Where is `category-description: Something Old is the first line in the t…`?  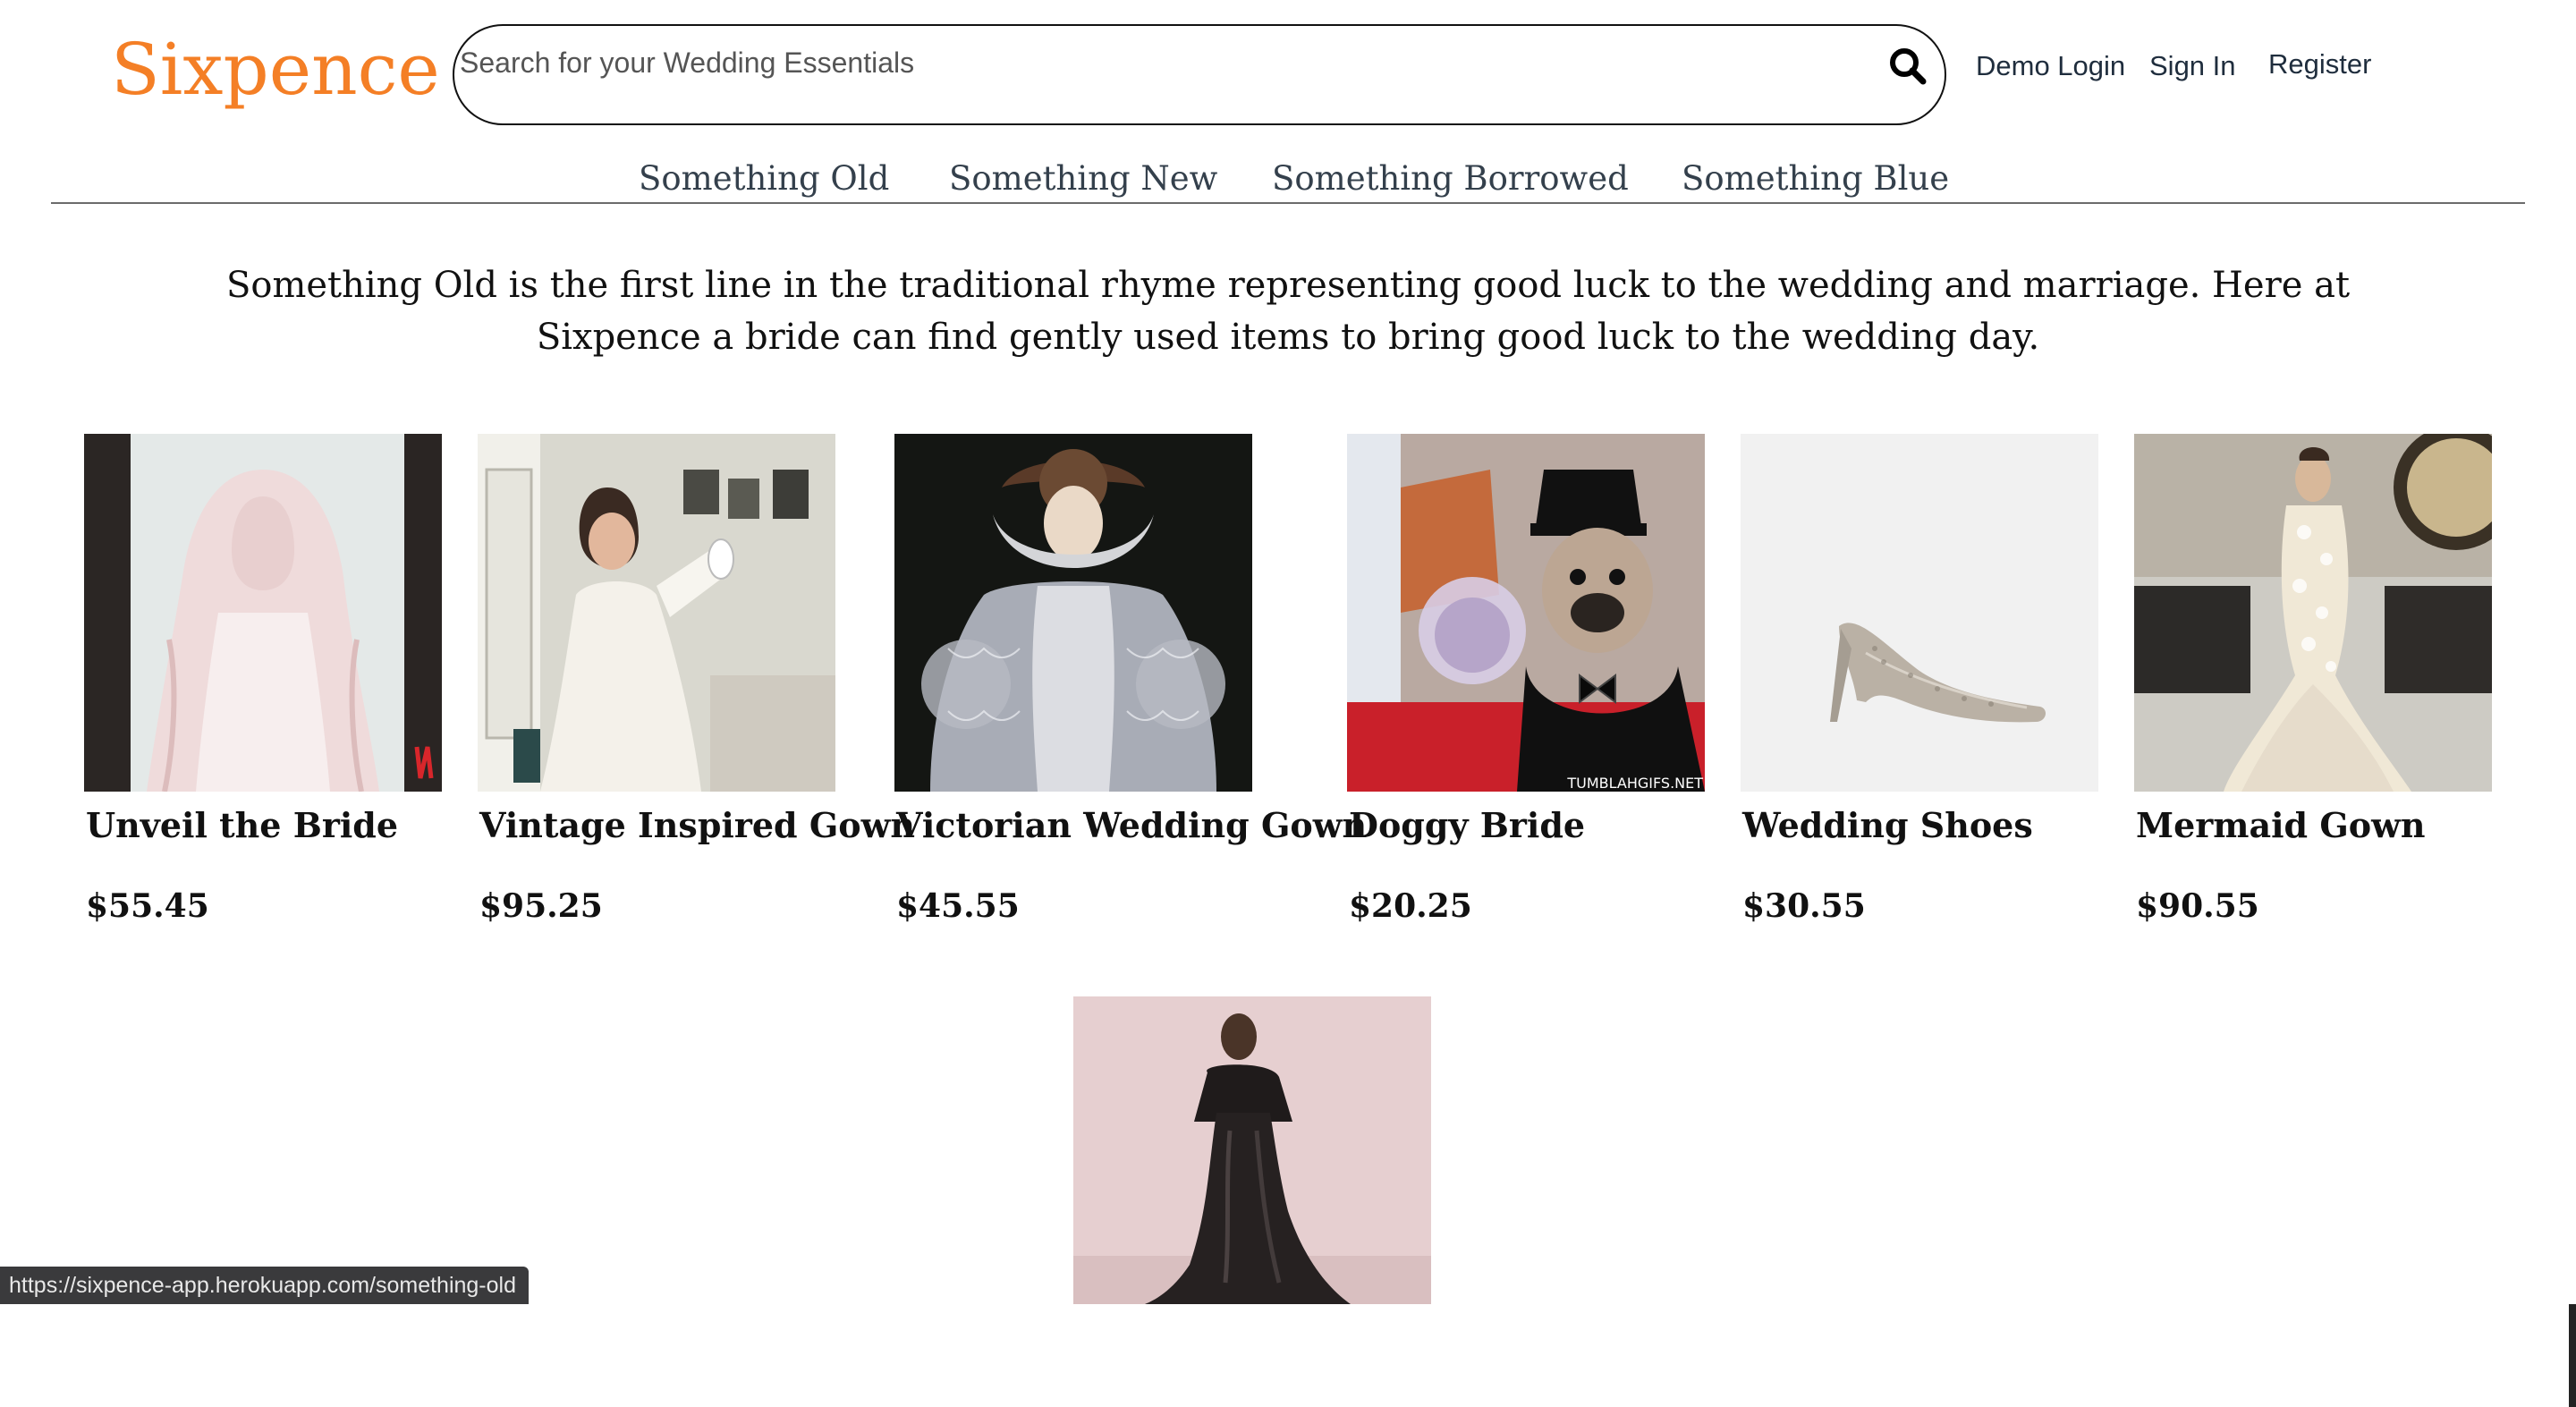
category-description: Something Old is the first line in the t… is located at coordinates (1288, 311).